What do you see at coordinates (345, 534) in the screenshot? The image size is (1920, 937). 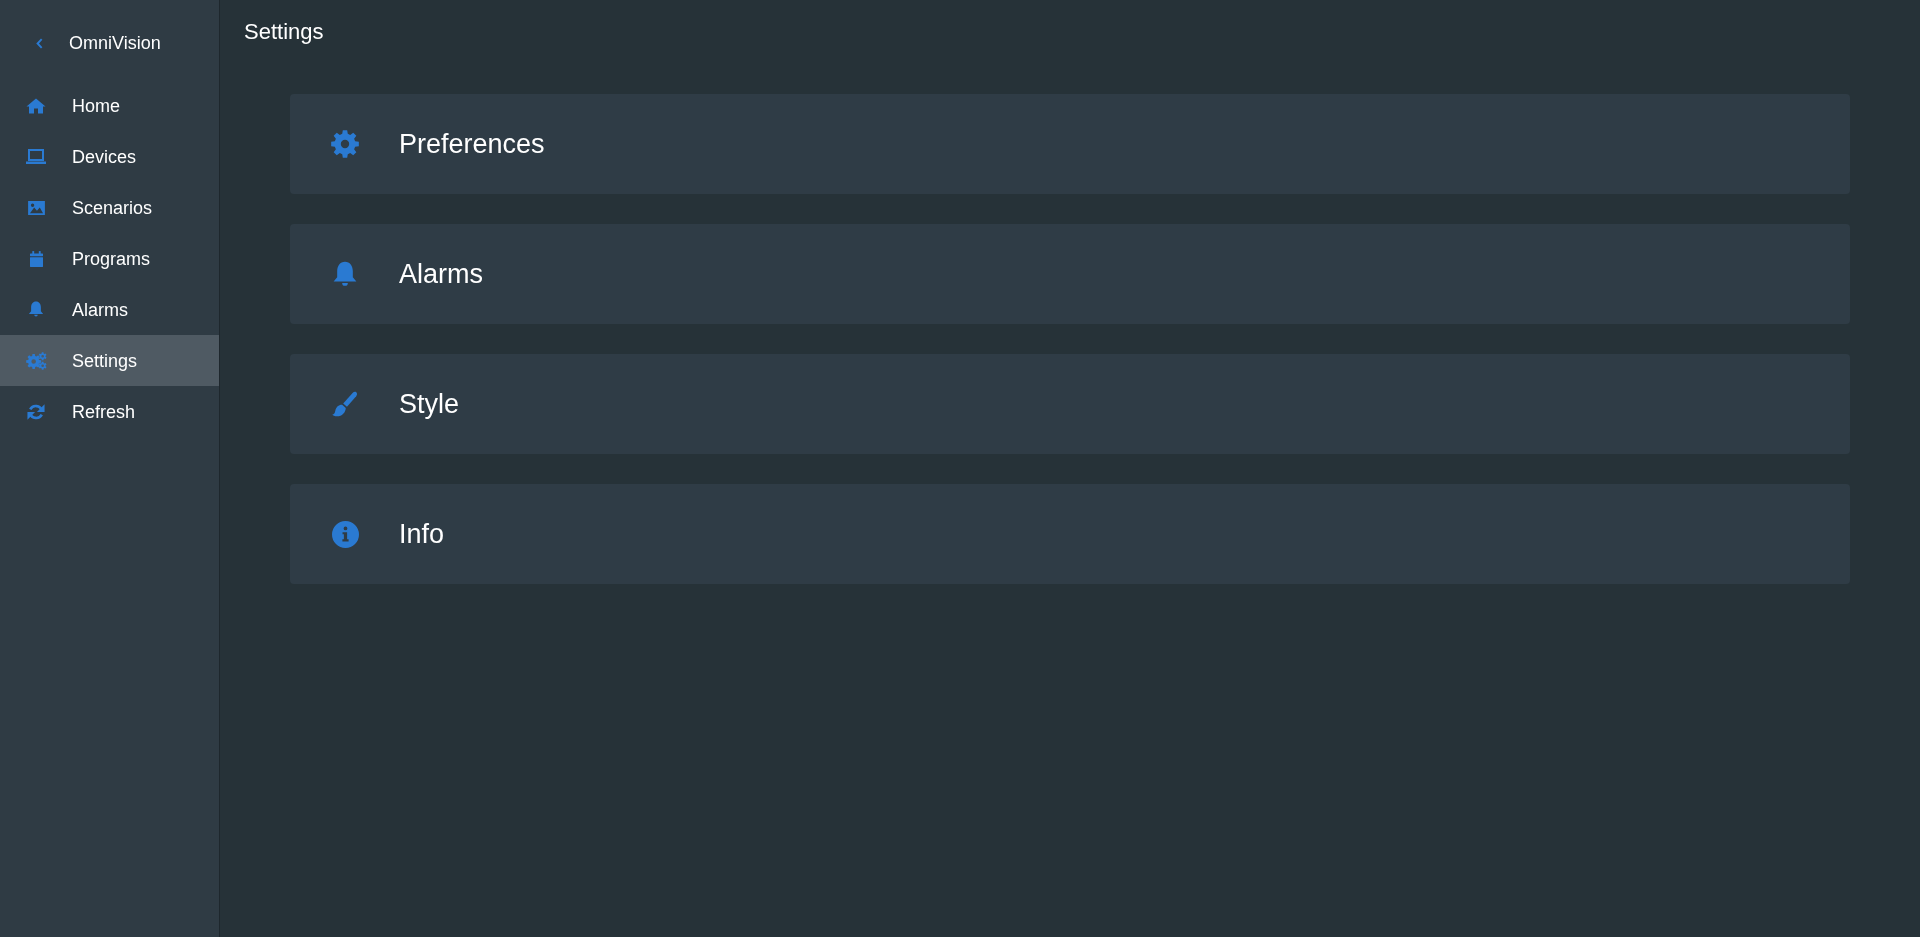 I see `info-icon` at bounding box center [345, 534].